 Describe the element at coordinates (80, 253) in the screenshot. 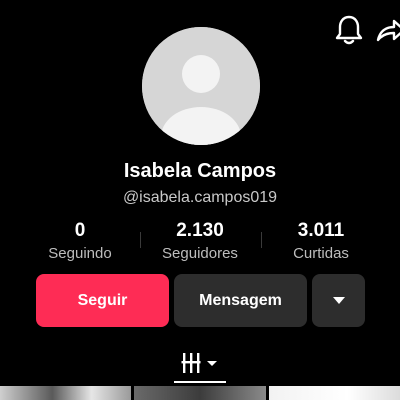

I see `stat-following-label: Seguindo` at that location.